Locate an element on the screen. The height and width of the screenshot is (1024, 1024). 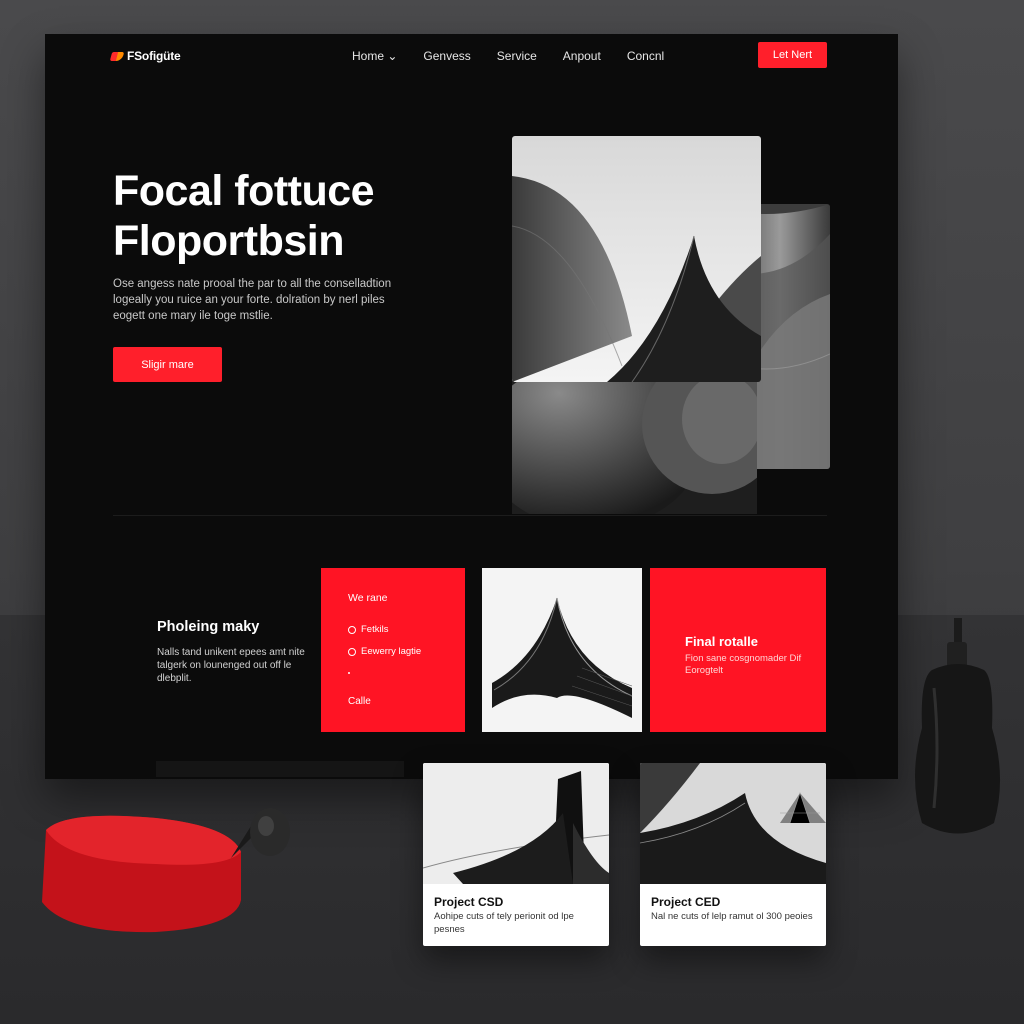
shadow-strip is located at coordinates (280, 769).